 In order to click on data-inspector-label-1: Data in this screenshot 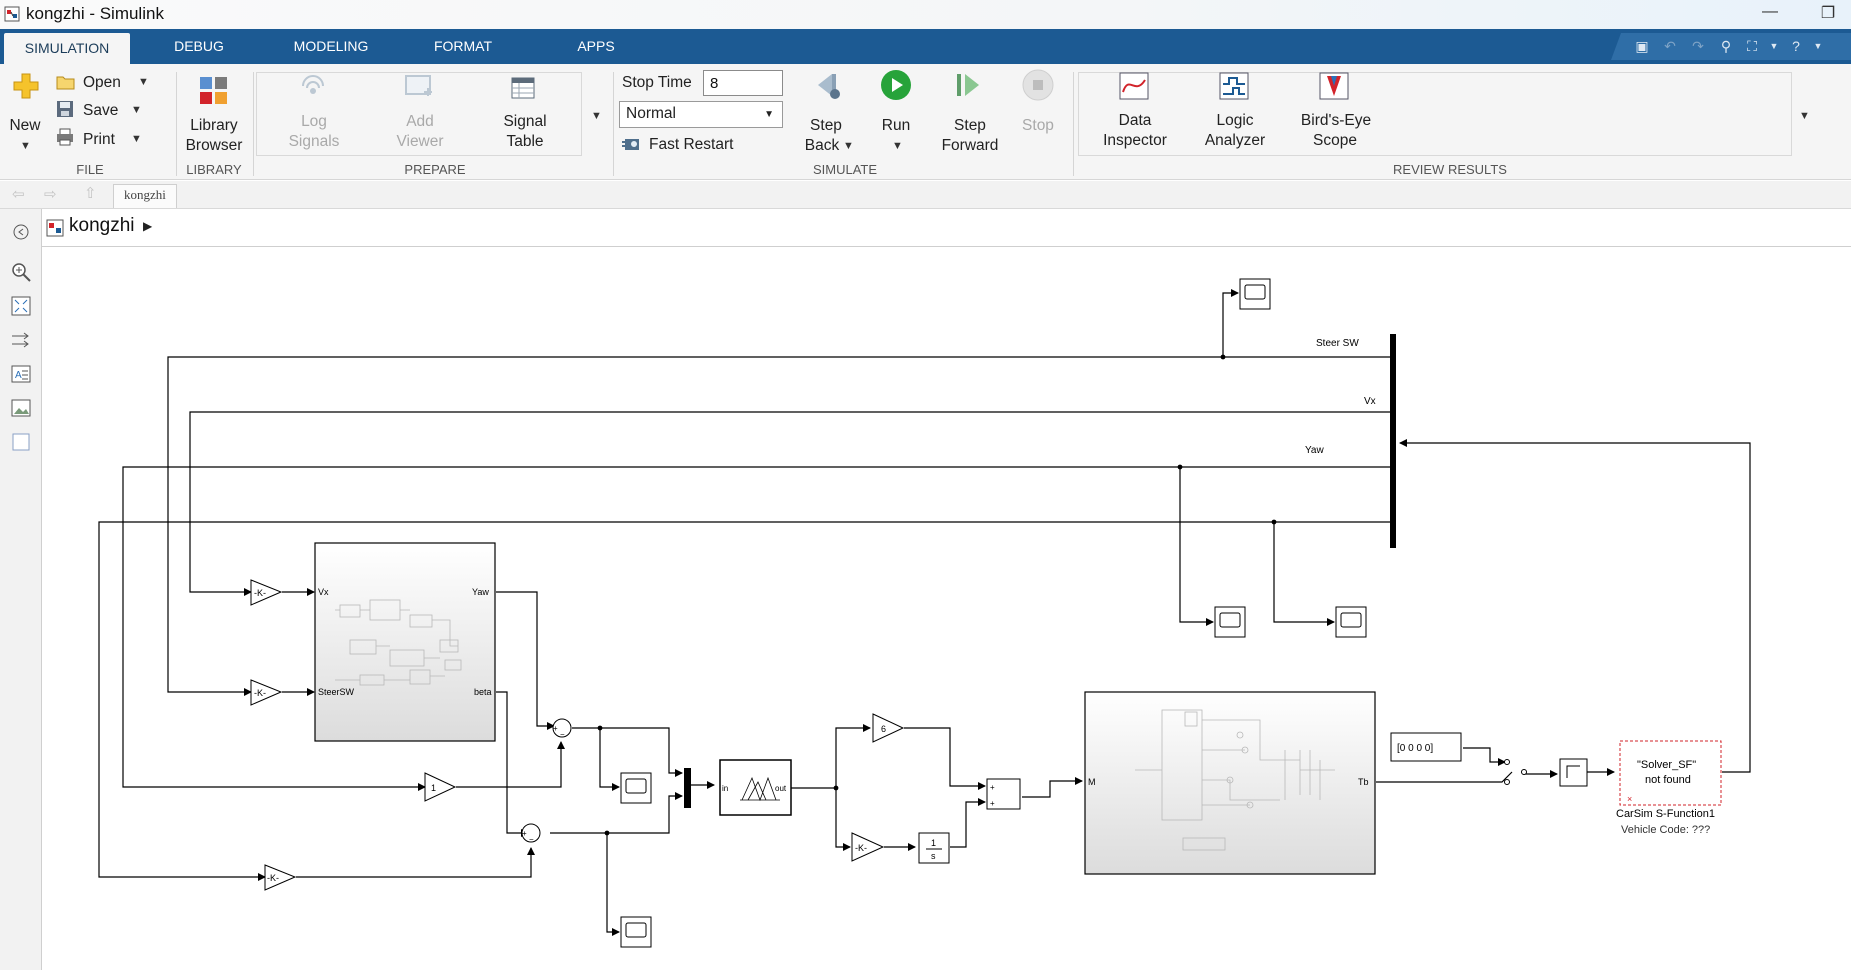, I will do `click(1135, 120)`.